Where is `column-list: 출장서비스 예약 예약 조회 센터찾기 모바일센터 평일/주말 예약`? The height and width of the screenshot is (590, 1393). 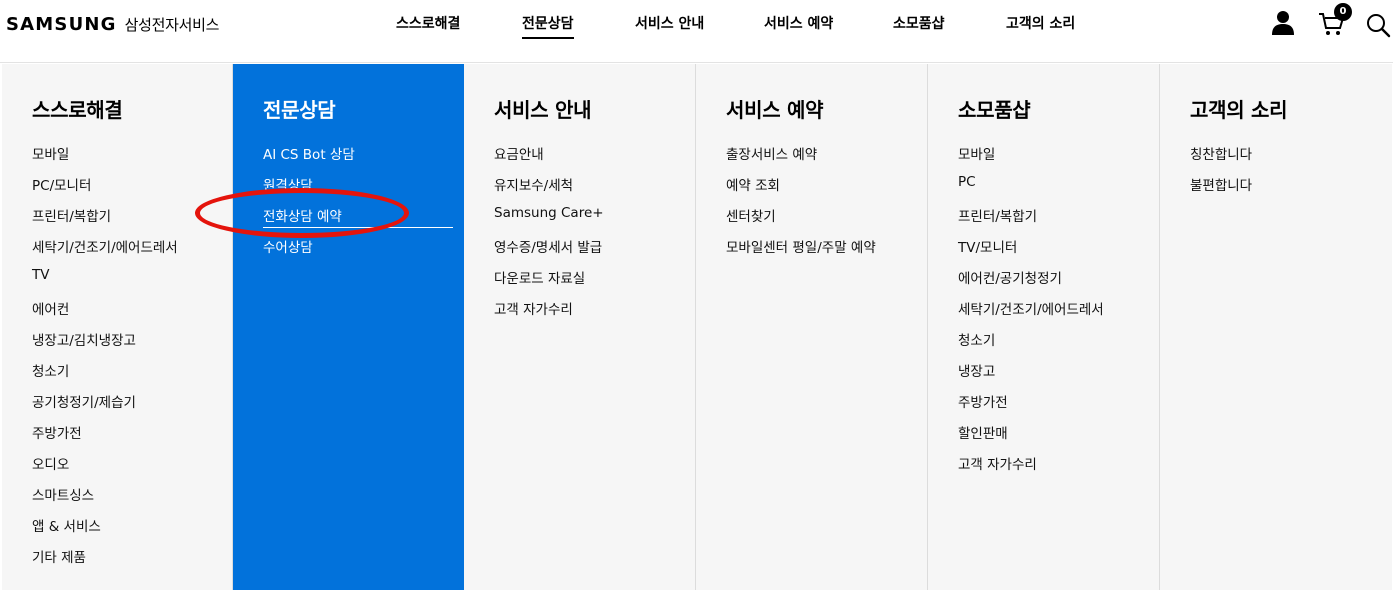 column-list: 출장서비스 예약 예약 조회 센터찾기 모바일센터 평일/주말 예약 is located at coordinates (801, 205).